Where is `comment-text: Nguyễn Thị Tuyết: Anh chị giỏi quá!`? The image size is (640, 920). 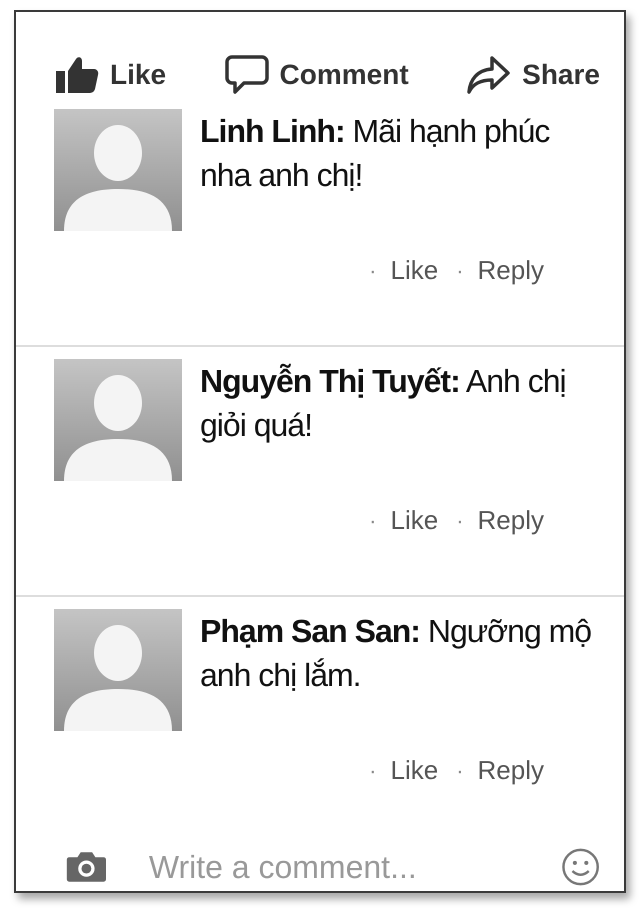
comment-text: Nguyễn Thị Tuyết: Anh chị giỏi quá! is located at coordinates (383, 403).